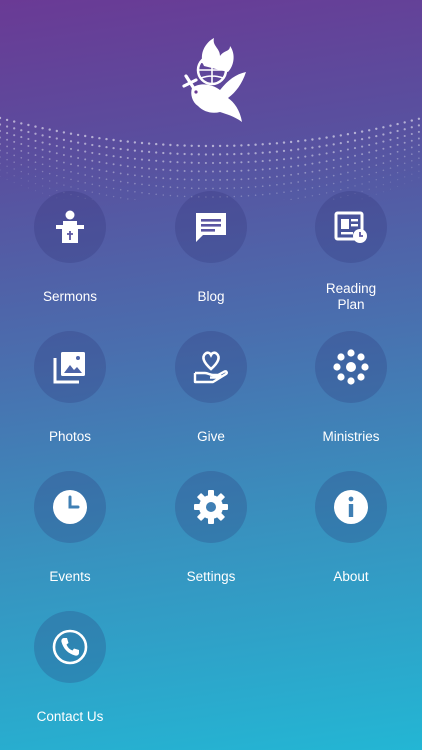 The width and height of the screenshot is (422, 750). I want to click on menu-item-ministries: Ministries, so click(351, 396).